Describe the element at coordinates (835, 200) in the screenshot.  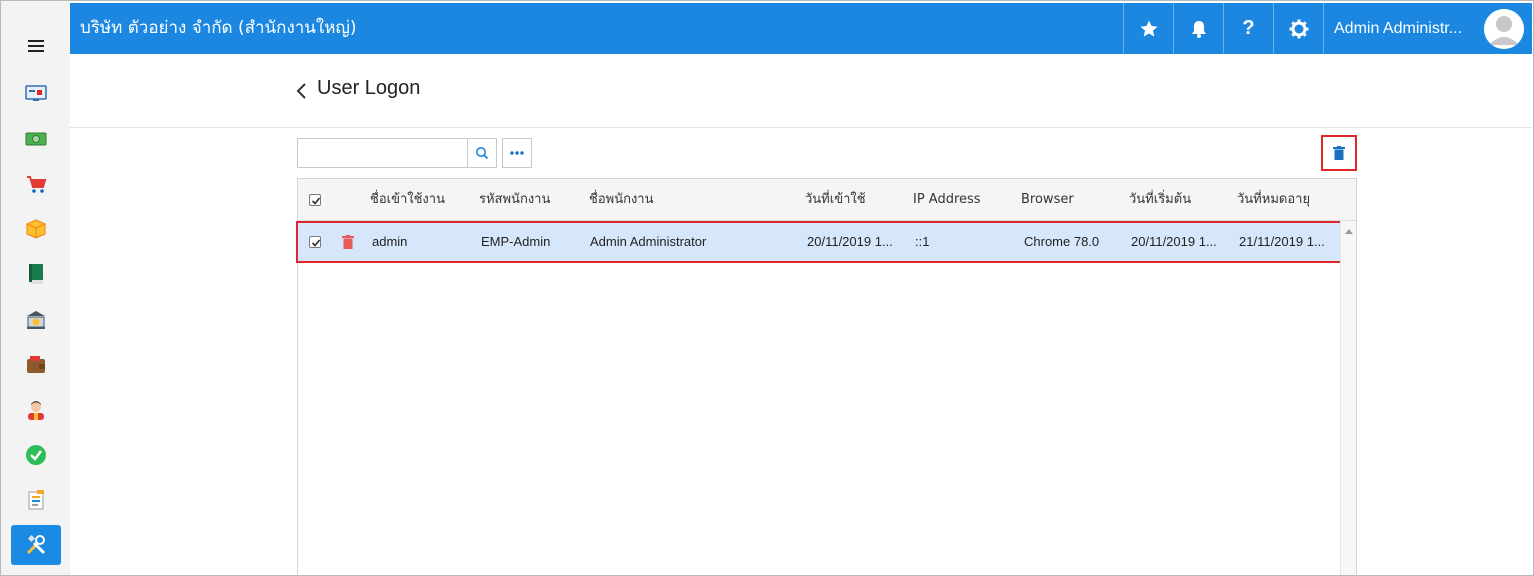
I see `column-header-login-date: วันที่เข้าใช้` at that location.